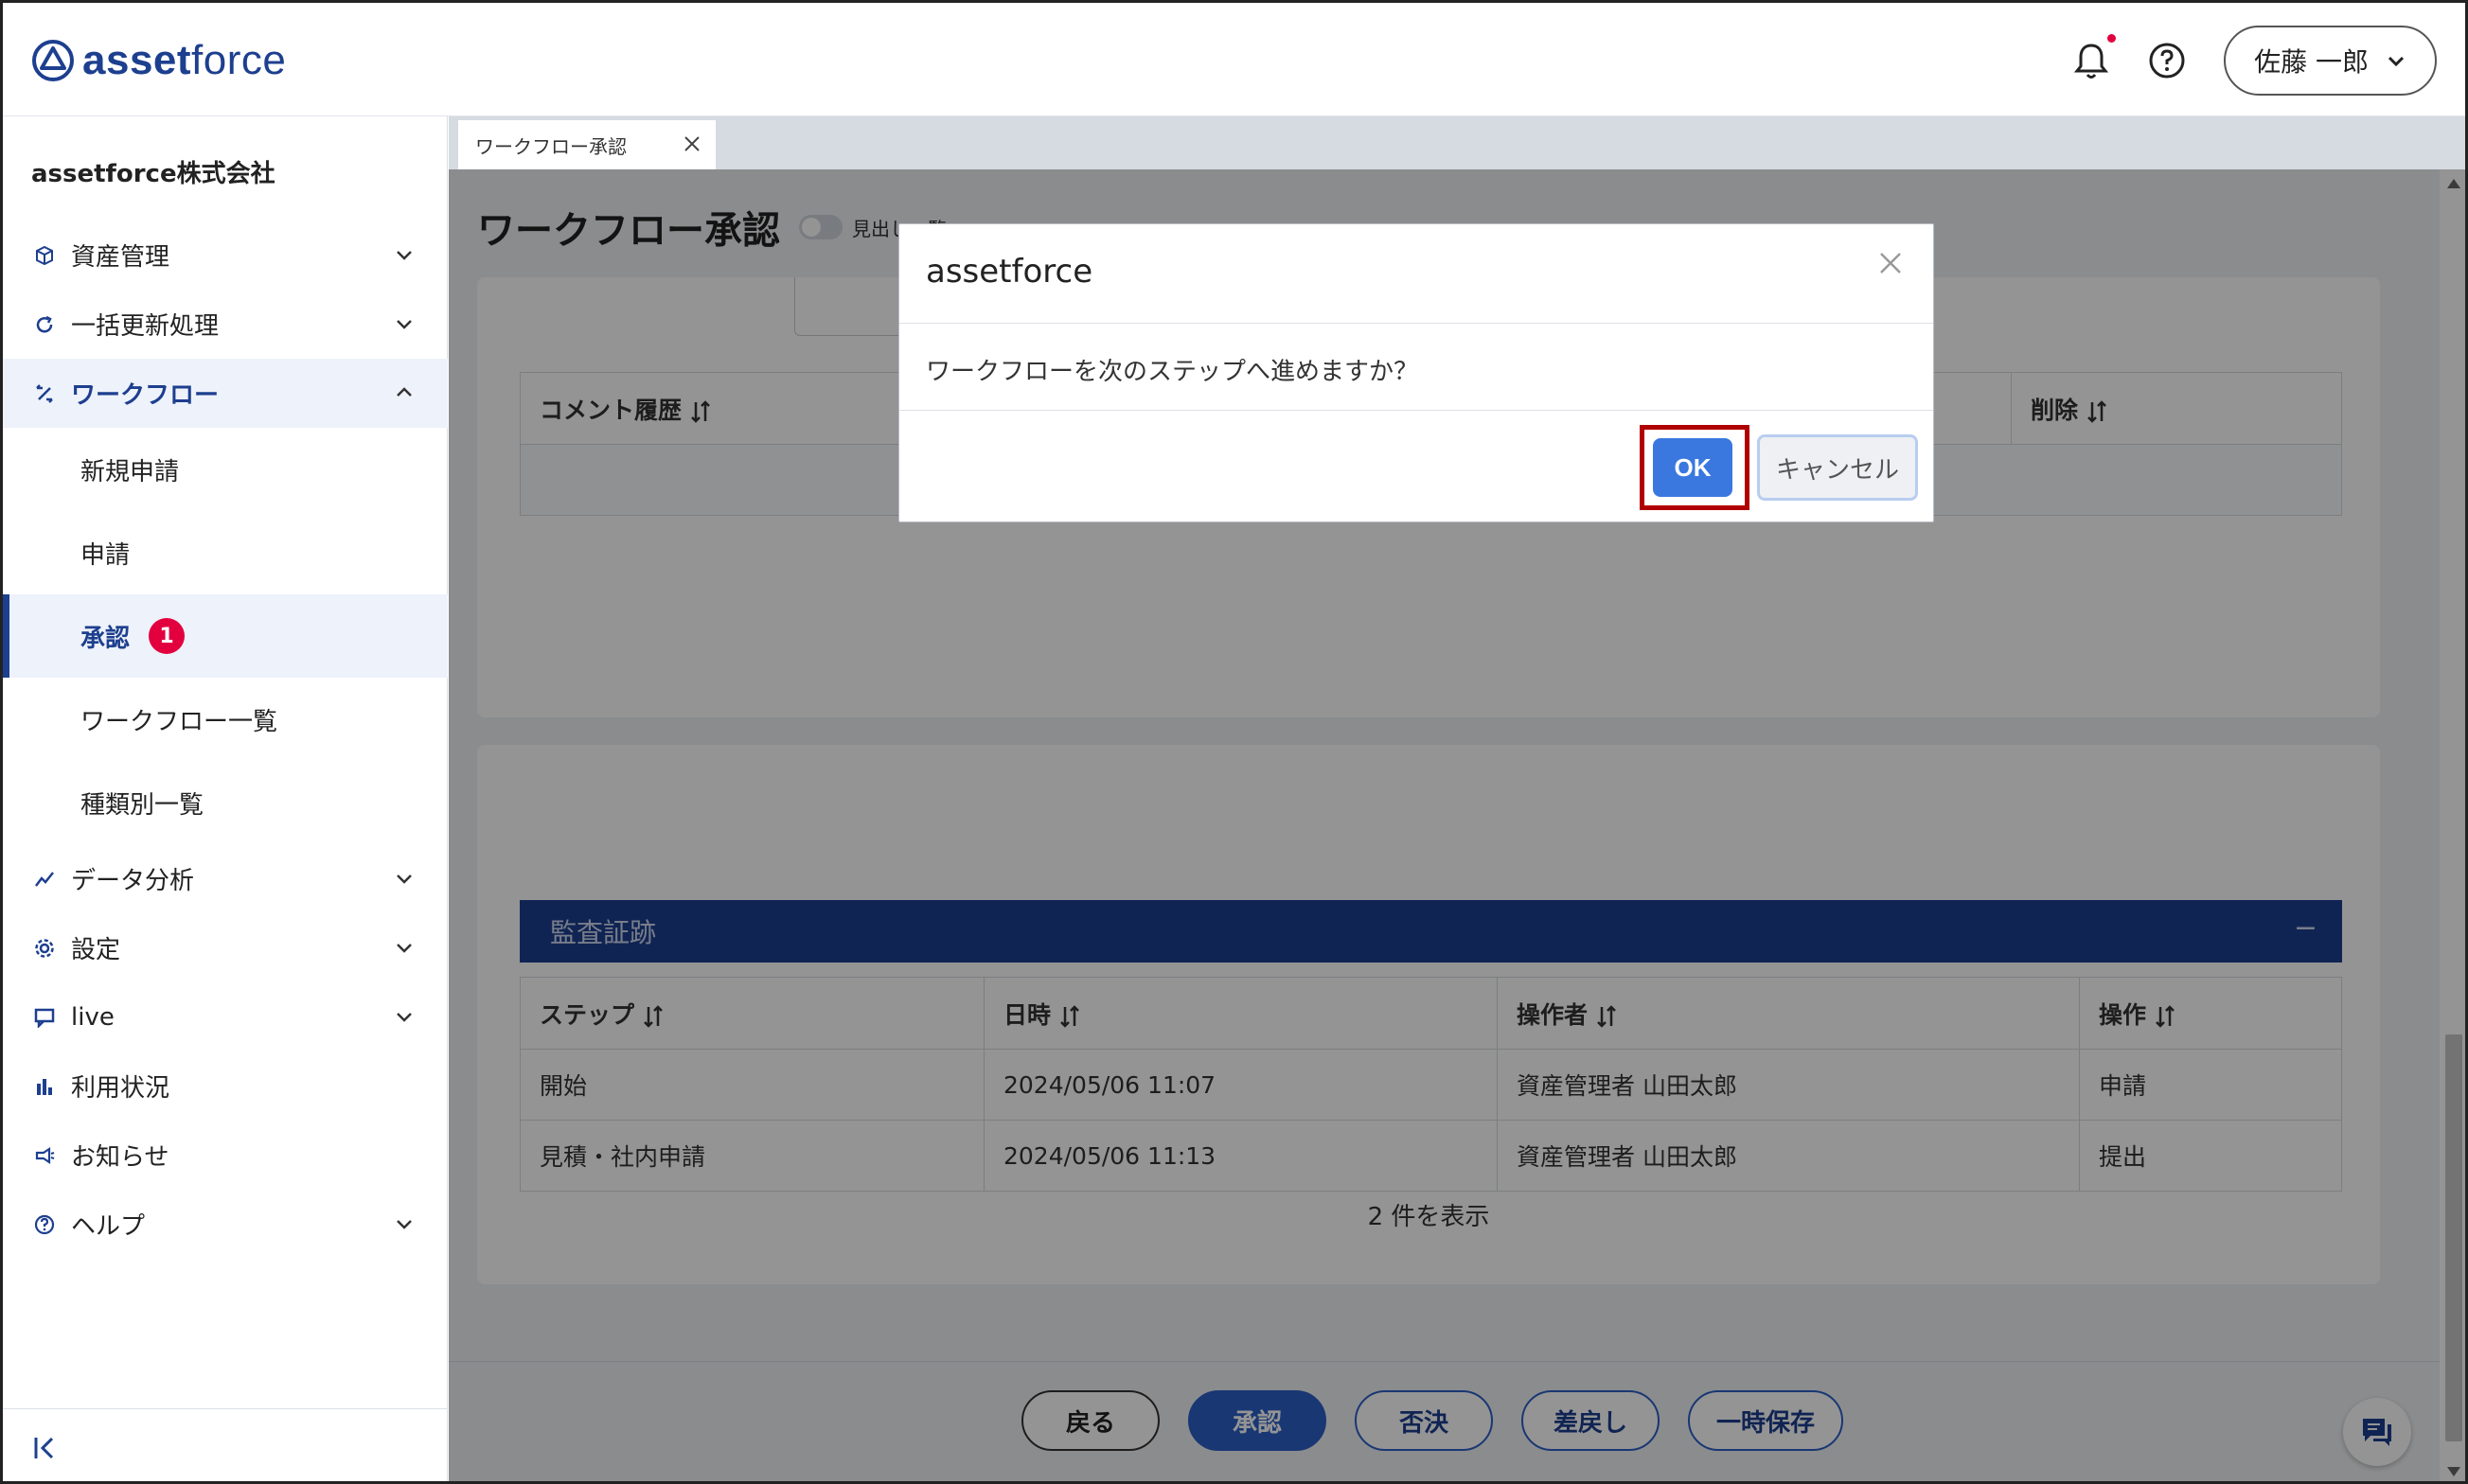  I want to click on user-name: 佐藤 一郎, so click(2311, 62).